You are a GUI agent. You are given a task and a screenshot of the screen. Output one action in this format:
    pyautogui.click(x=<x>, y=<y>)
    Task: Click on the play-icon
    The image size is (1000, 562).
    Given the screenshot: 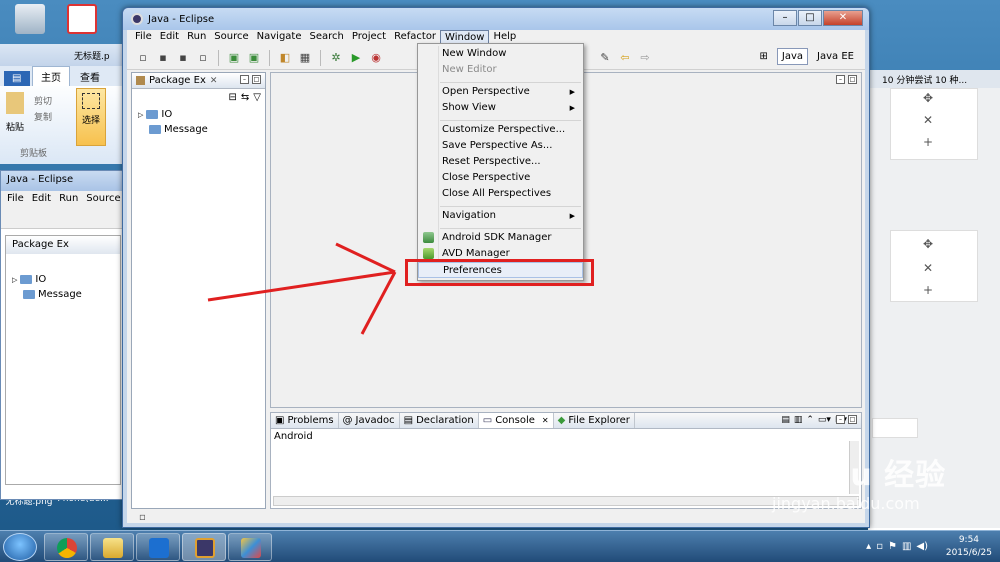 What is the action you would take?
    pyautogui.click(x=159, y=548)
    